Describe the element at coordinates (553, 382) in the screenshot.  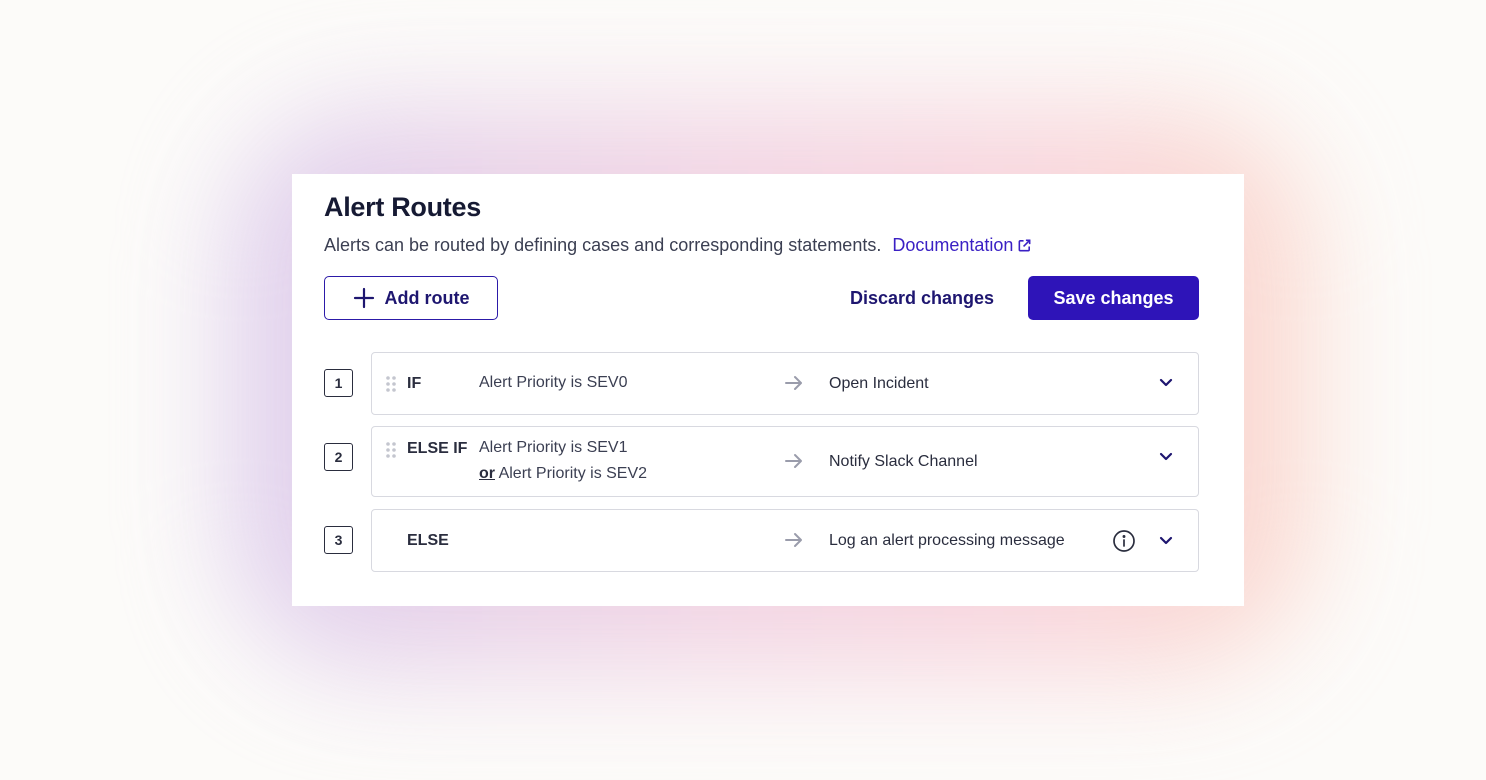
I see `route-condition: Alert Priority is SEV0` at that location.